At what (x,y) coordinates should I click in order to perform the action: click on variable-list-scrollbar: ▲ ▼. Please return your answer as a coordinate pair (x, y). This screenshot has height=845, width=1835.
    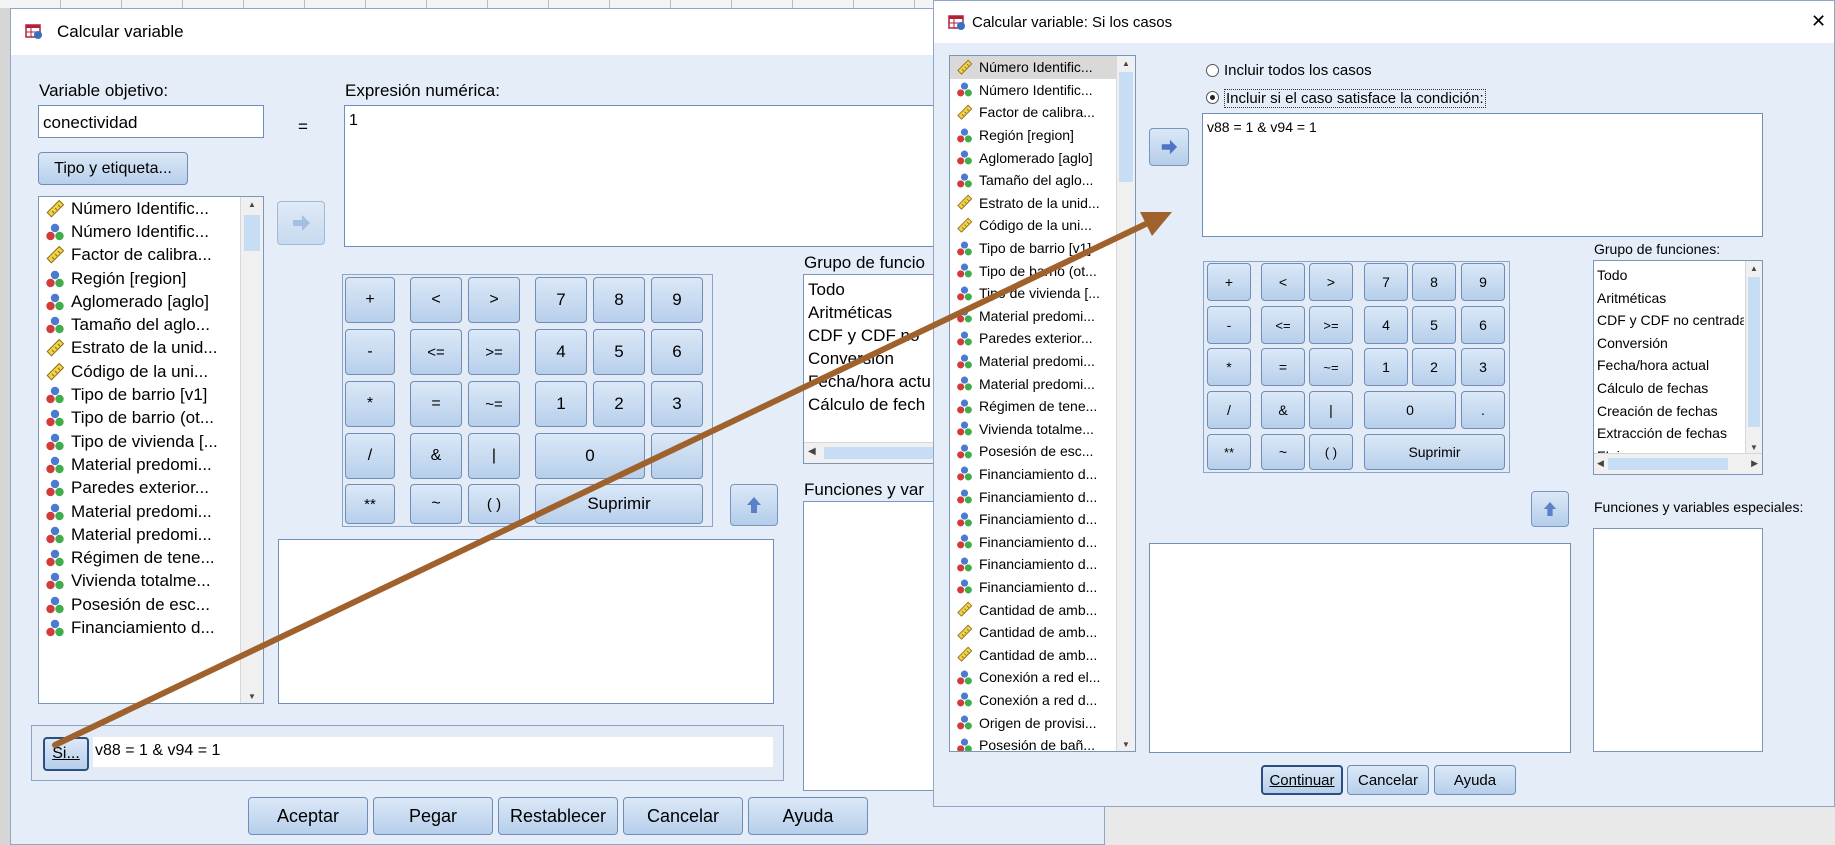
    Looking at the image, I should click on (251, 450).